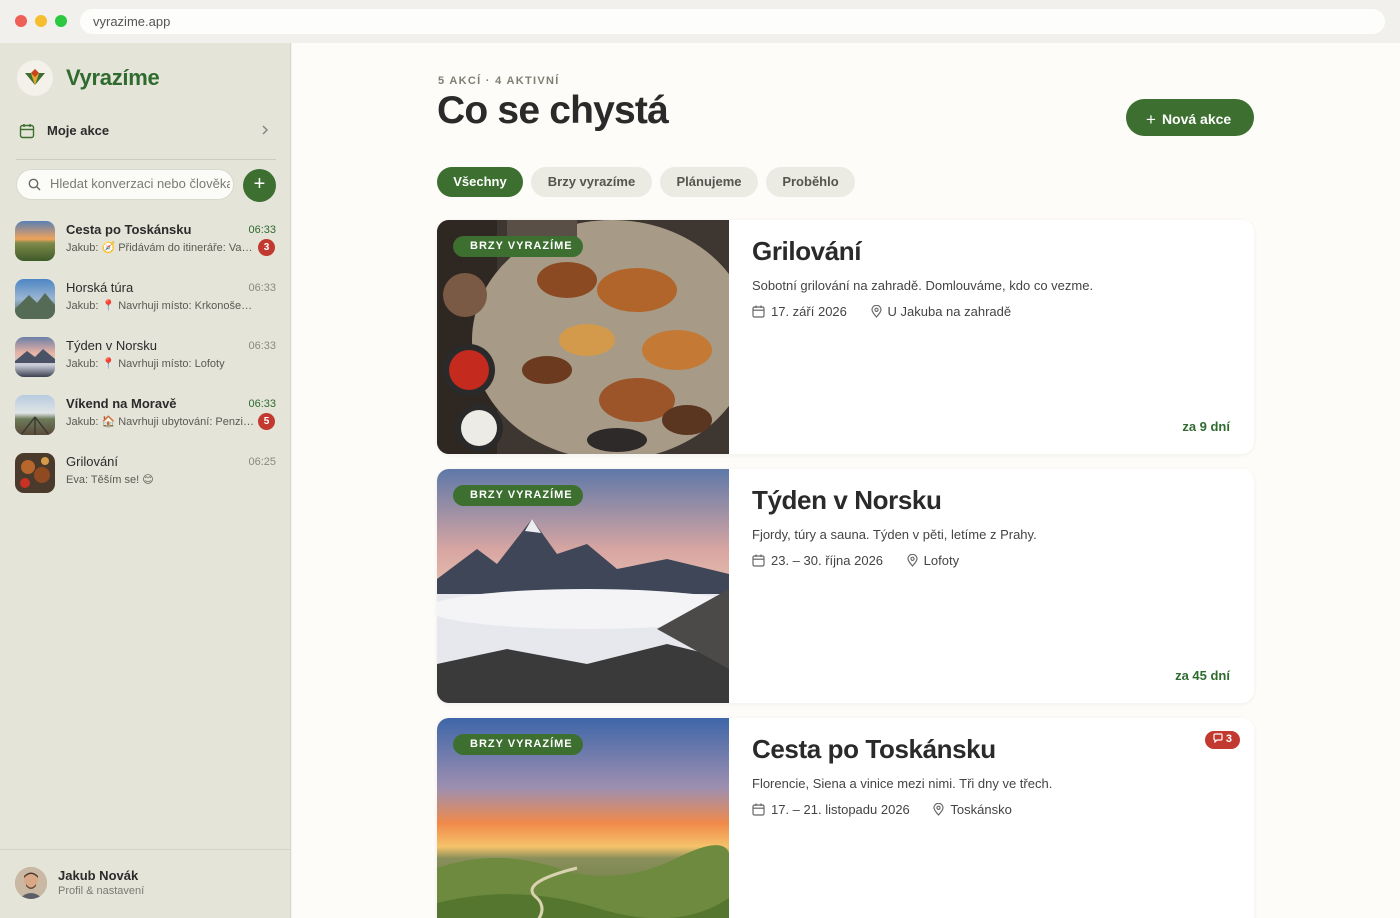 This screenshot has height=918, width=1400. Describe the element at coordinates (807, 251) in the screenshot. I see `event-title: Grilování` at that location.